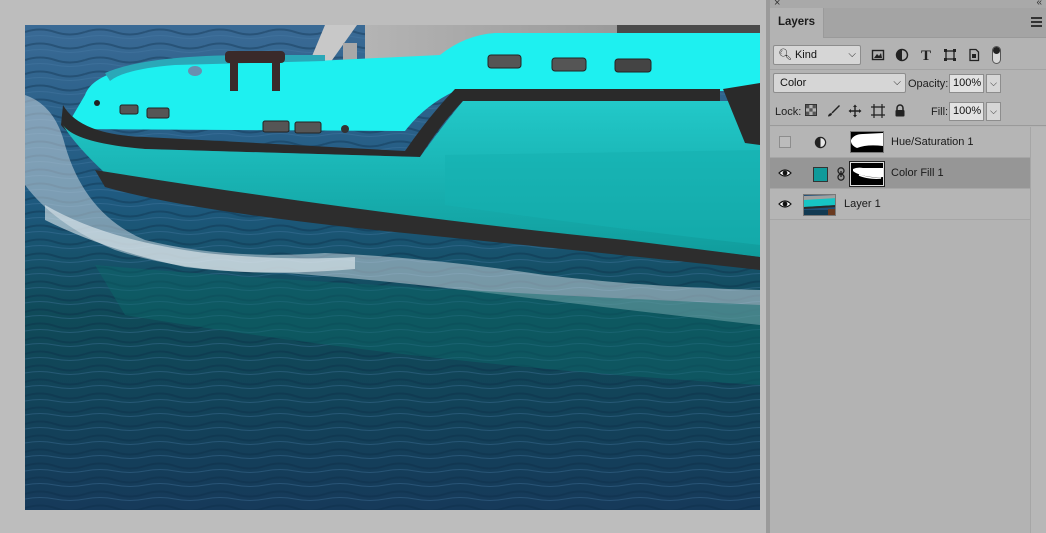 This screenshot has width=1046, height=533. Describe the element at coordinates (811, 112) in the screenshot. I see `lock-transparent-pixels-icon` at that location.